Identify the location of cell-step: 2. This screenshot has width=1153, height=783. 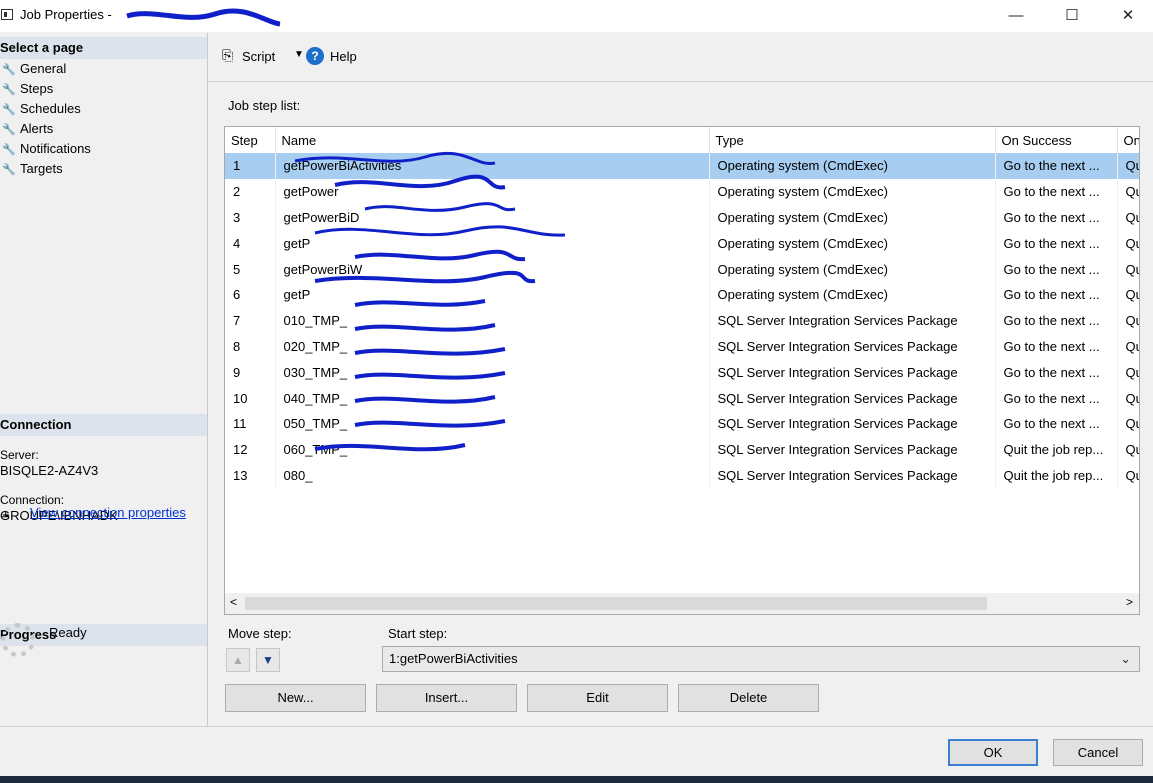
(250, 191).